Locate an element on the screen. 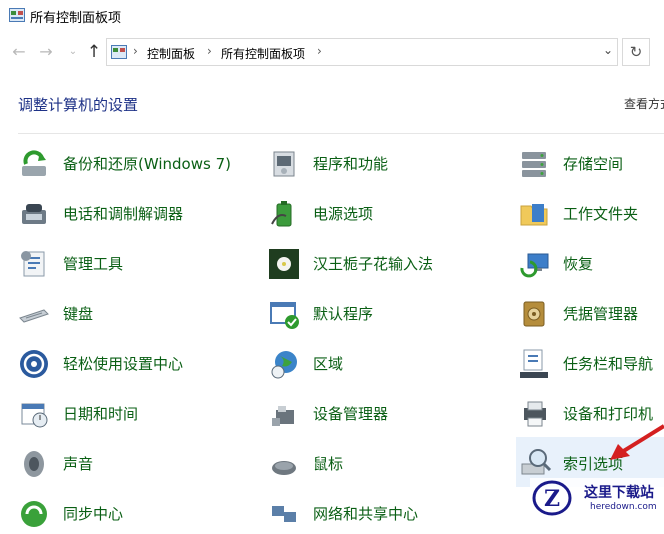  item-credential-manager: 凭据管理器 is located at coordinates (591, 314).